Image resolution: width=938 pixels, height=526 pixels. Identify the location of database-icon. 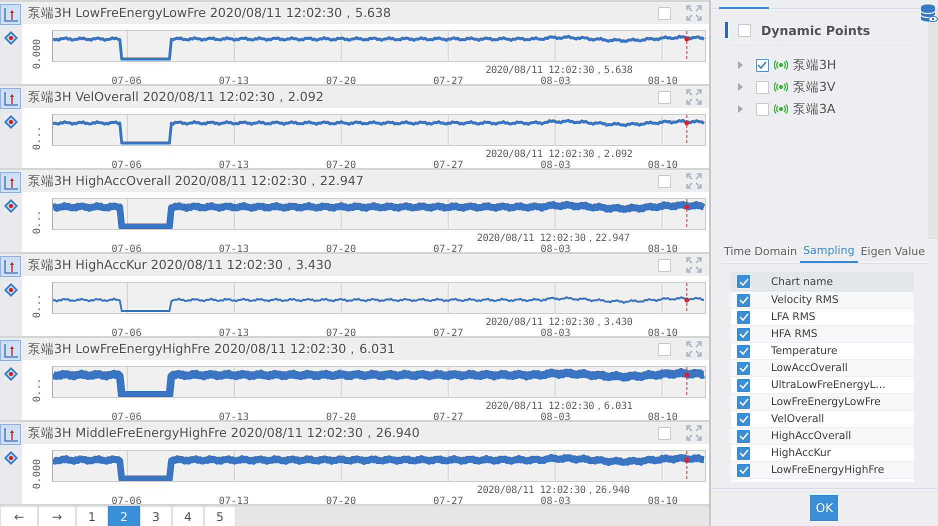
(929, 14).